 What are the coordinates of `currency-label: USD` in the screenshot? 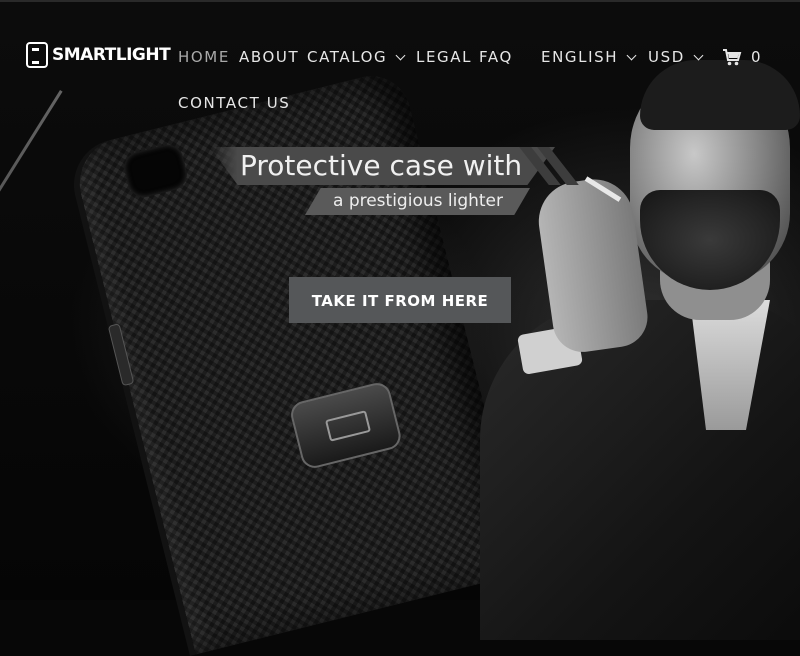 It's located at (666, 57).